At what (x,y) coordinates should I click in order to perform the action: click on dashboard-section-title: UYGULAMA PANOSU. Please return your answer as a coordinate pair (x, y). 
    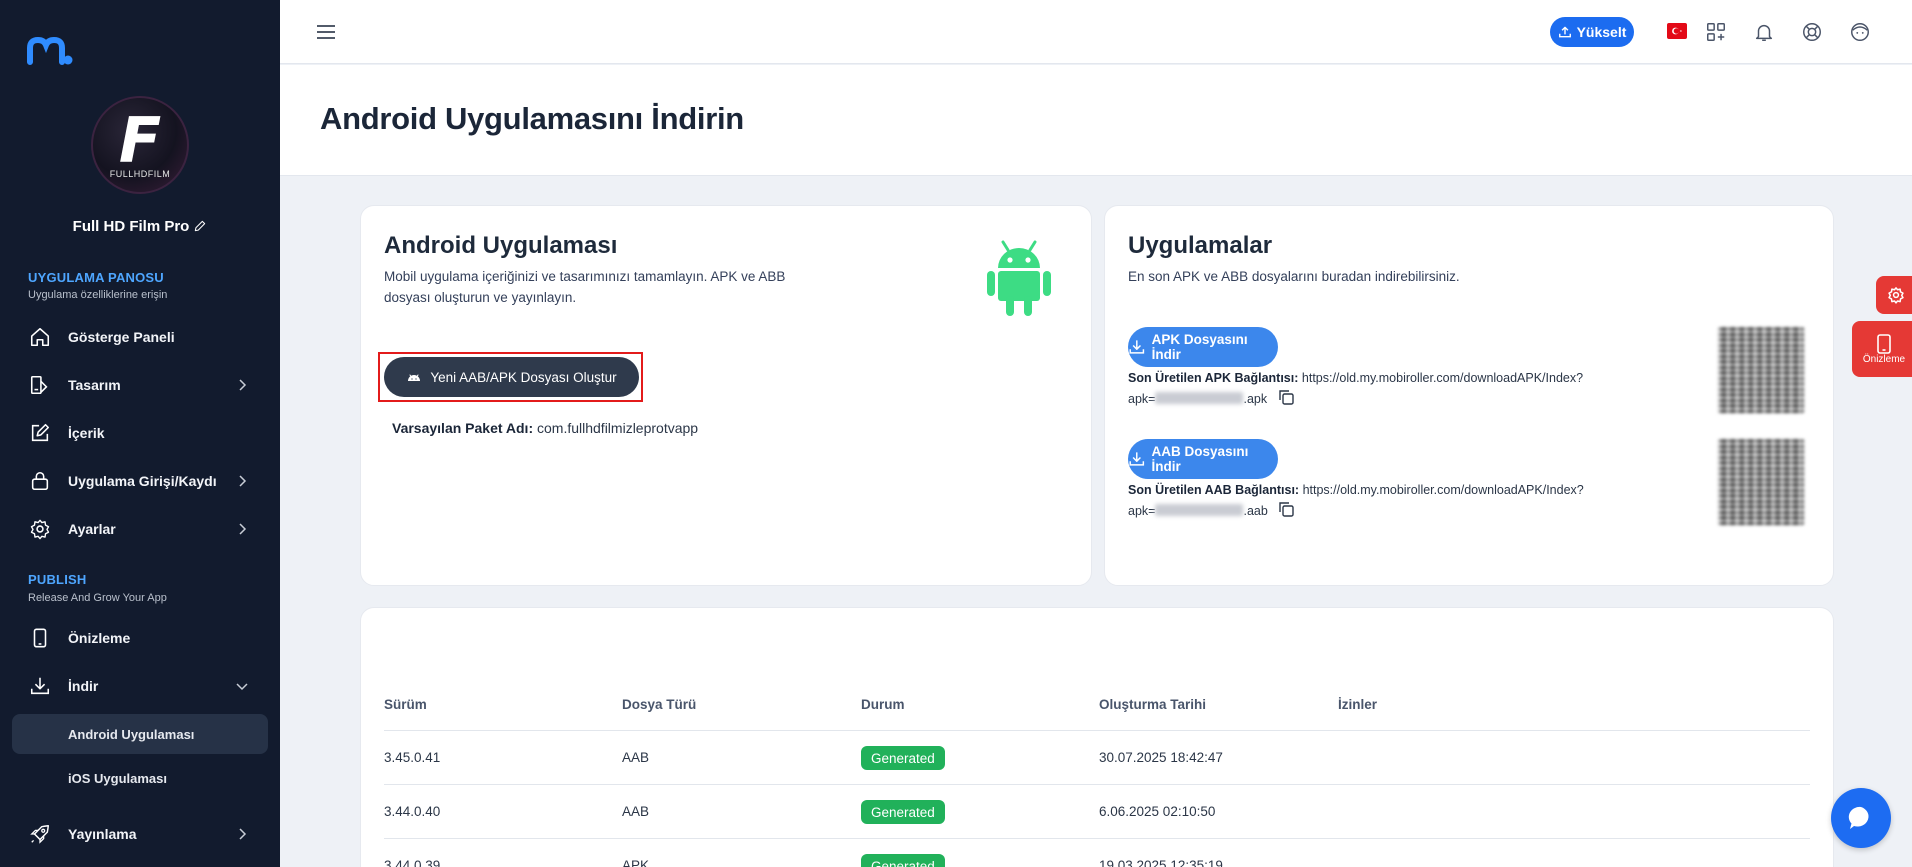
    Looking at the image, I should click on (96, 277).